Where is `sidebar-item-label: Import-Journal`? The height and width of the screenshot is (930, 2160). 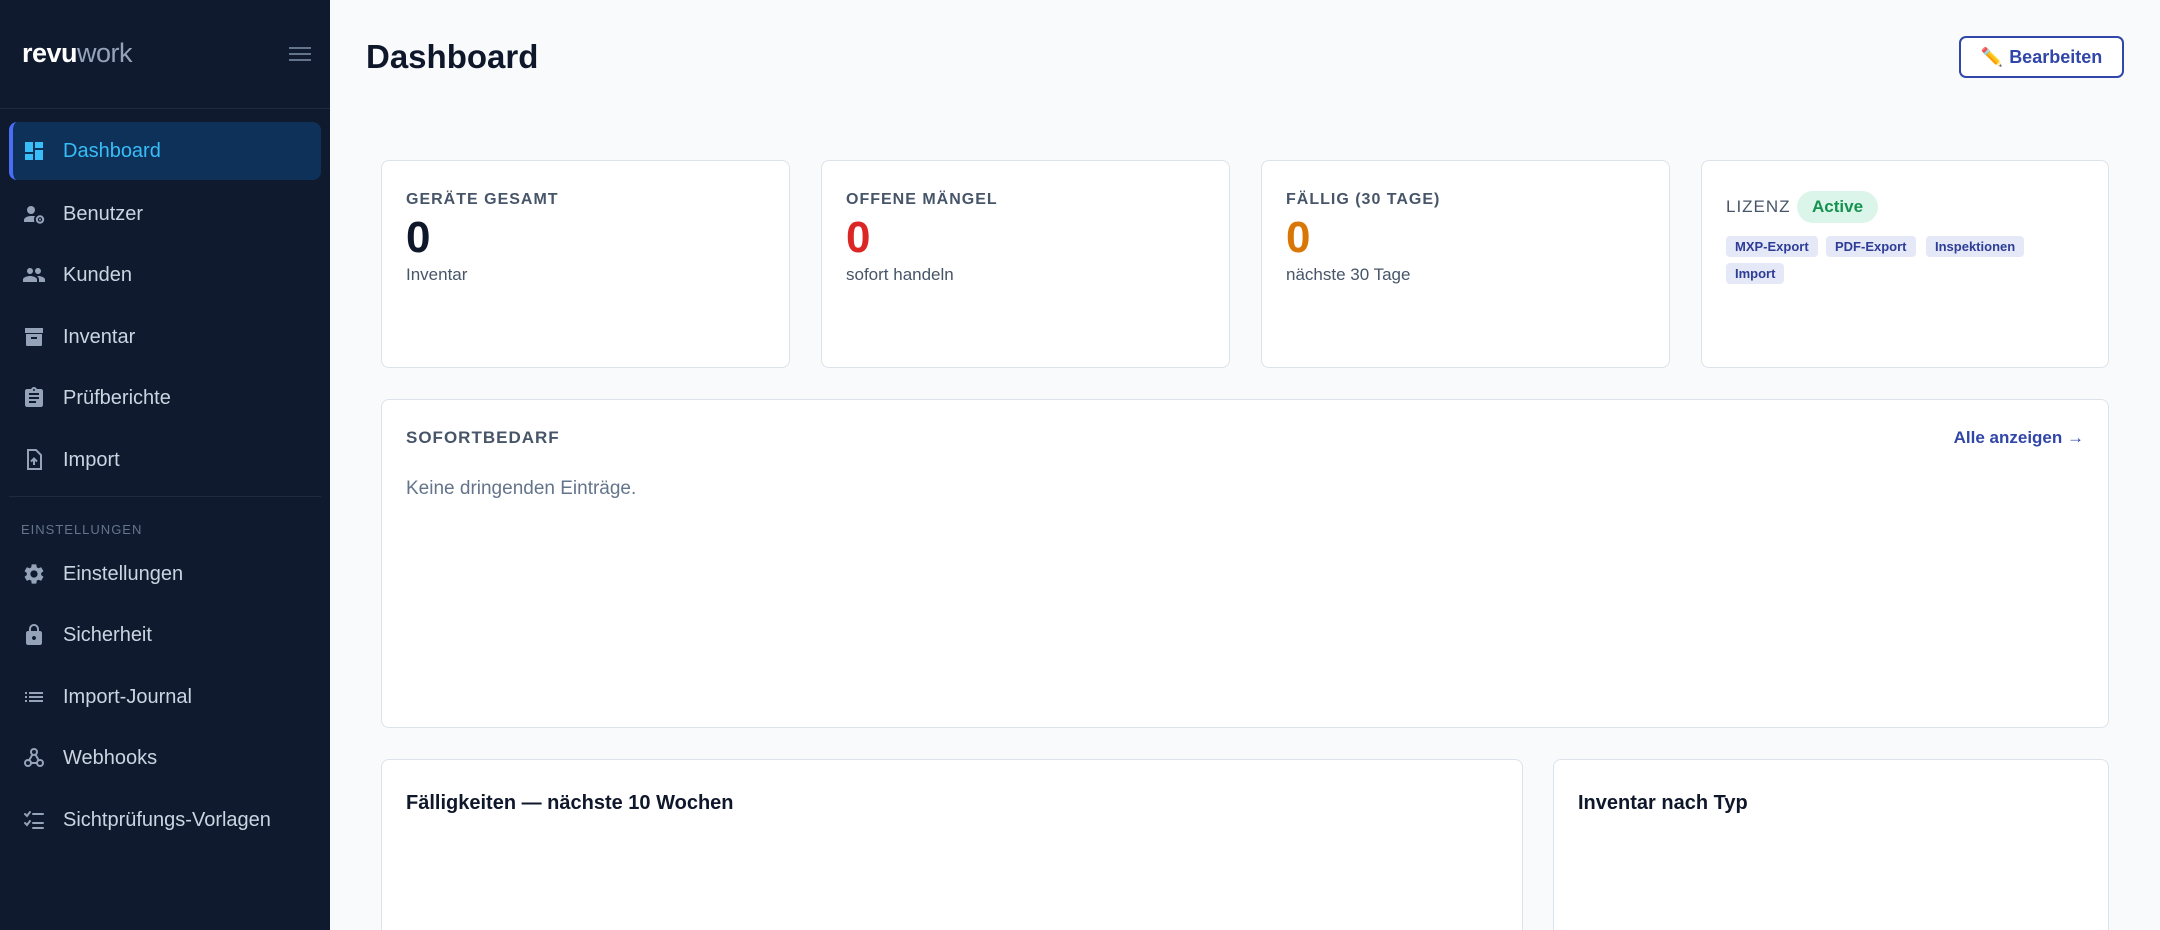
sidebar-item-label: Import-Journal is located at coordinates (127, 696).